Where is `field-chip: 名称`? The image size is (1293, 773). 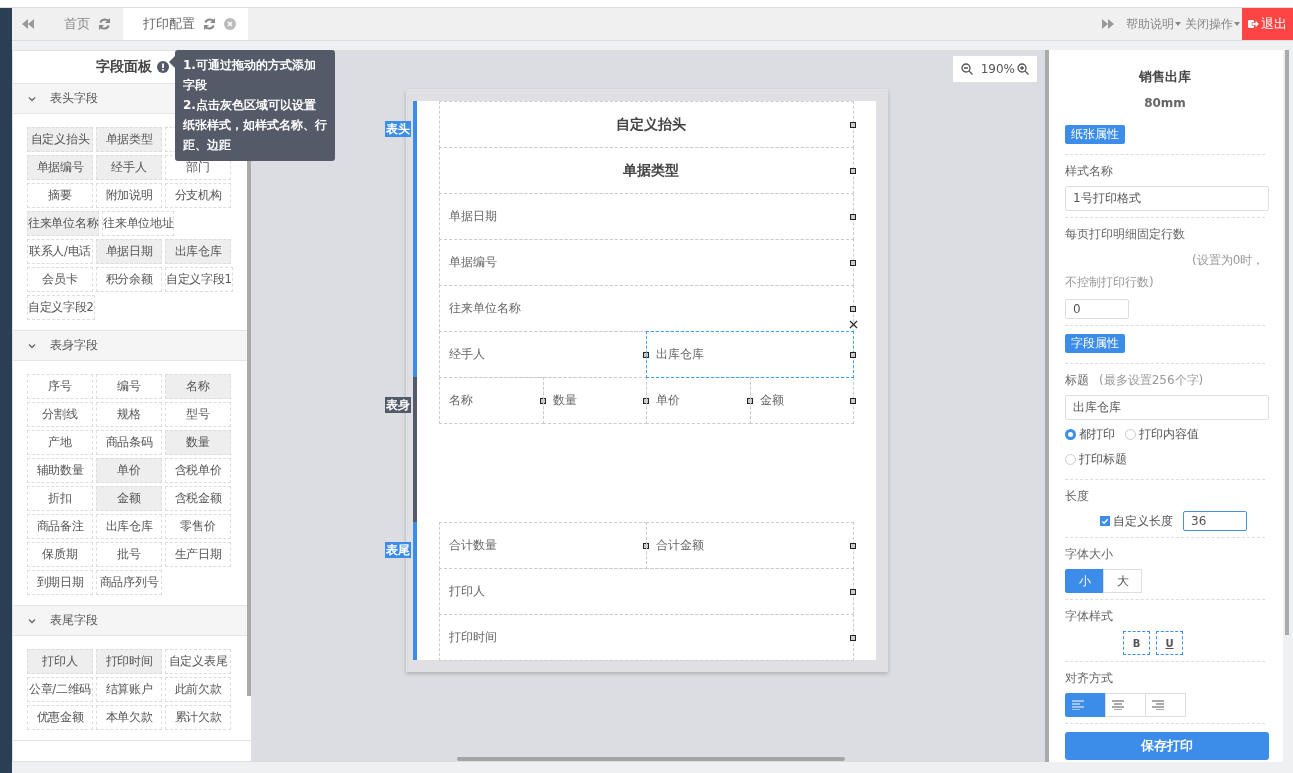 field-chip: 名称 is located at coordinates (198, 386).